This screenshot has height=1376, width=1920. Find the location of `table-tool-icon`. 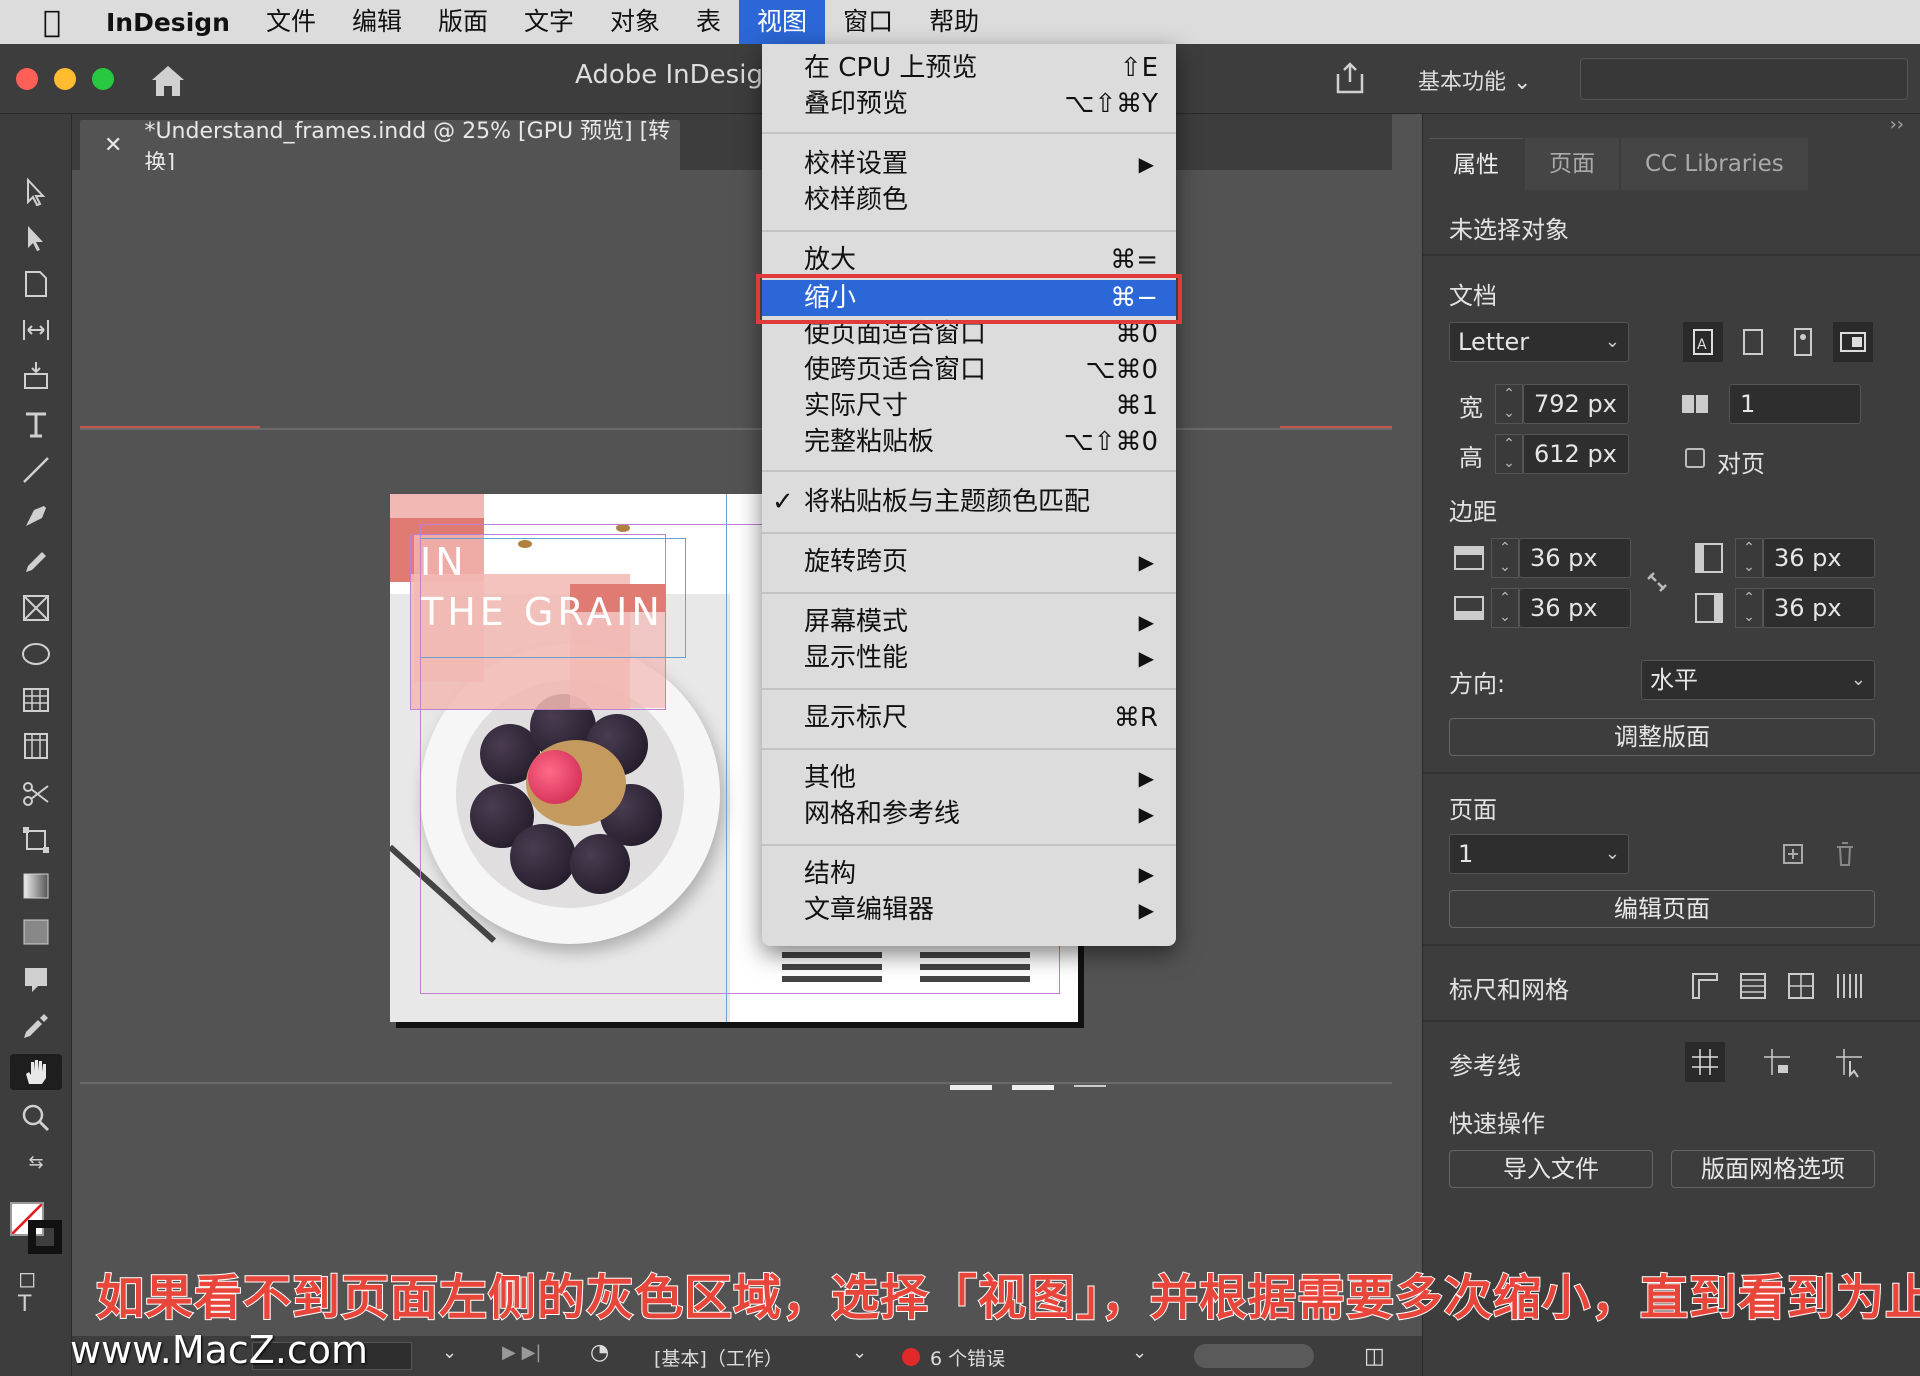

table-tool-icon is located at coordinates (36, 700).